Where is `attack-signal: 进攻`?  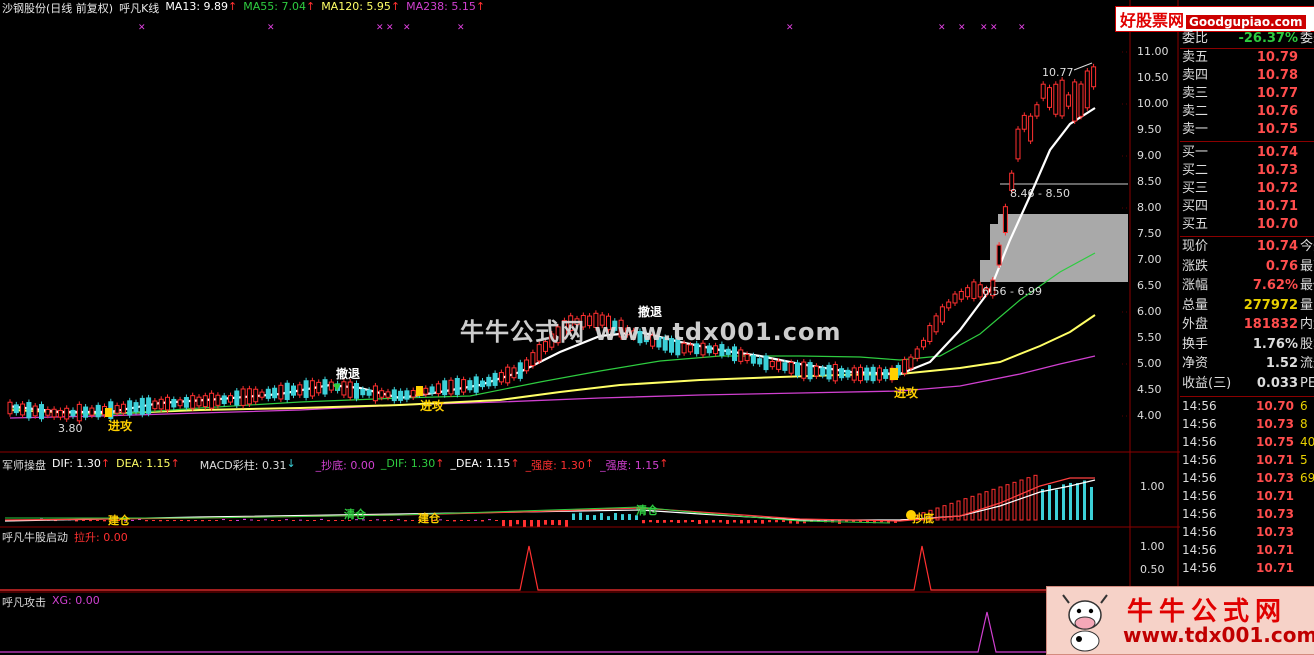
attack-signal: 进攻 is located at coordinates (432, 405).